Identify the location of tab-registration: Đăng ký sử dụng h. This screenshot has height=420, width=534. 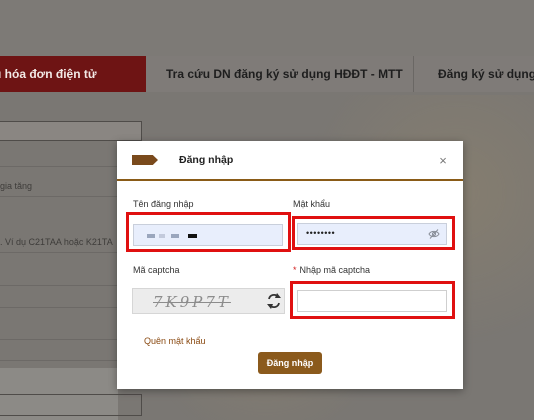
(486, 74).